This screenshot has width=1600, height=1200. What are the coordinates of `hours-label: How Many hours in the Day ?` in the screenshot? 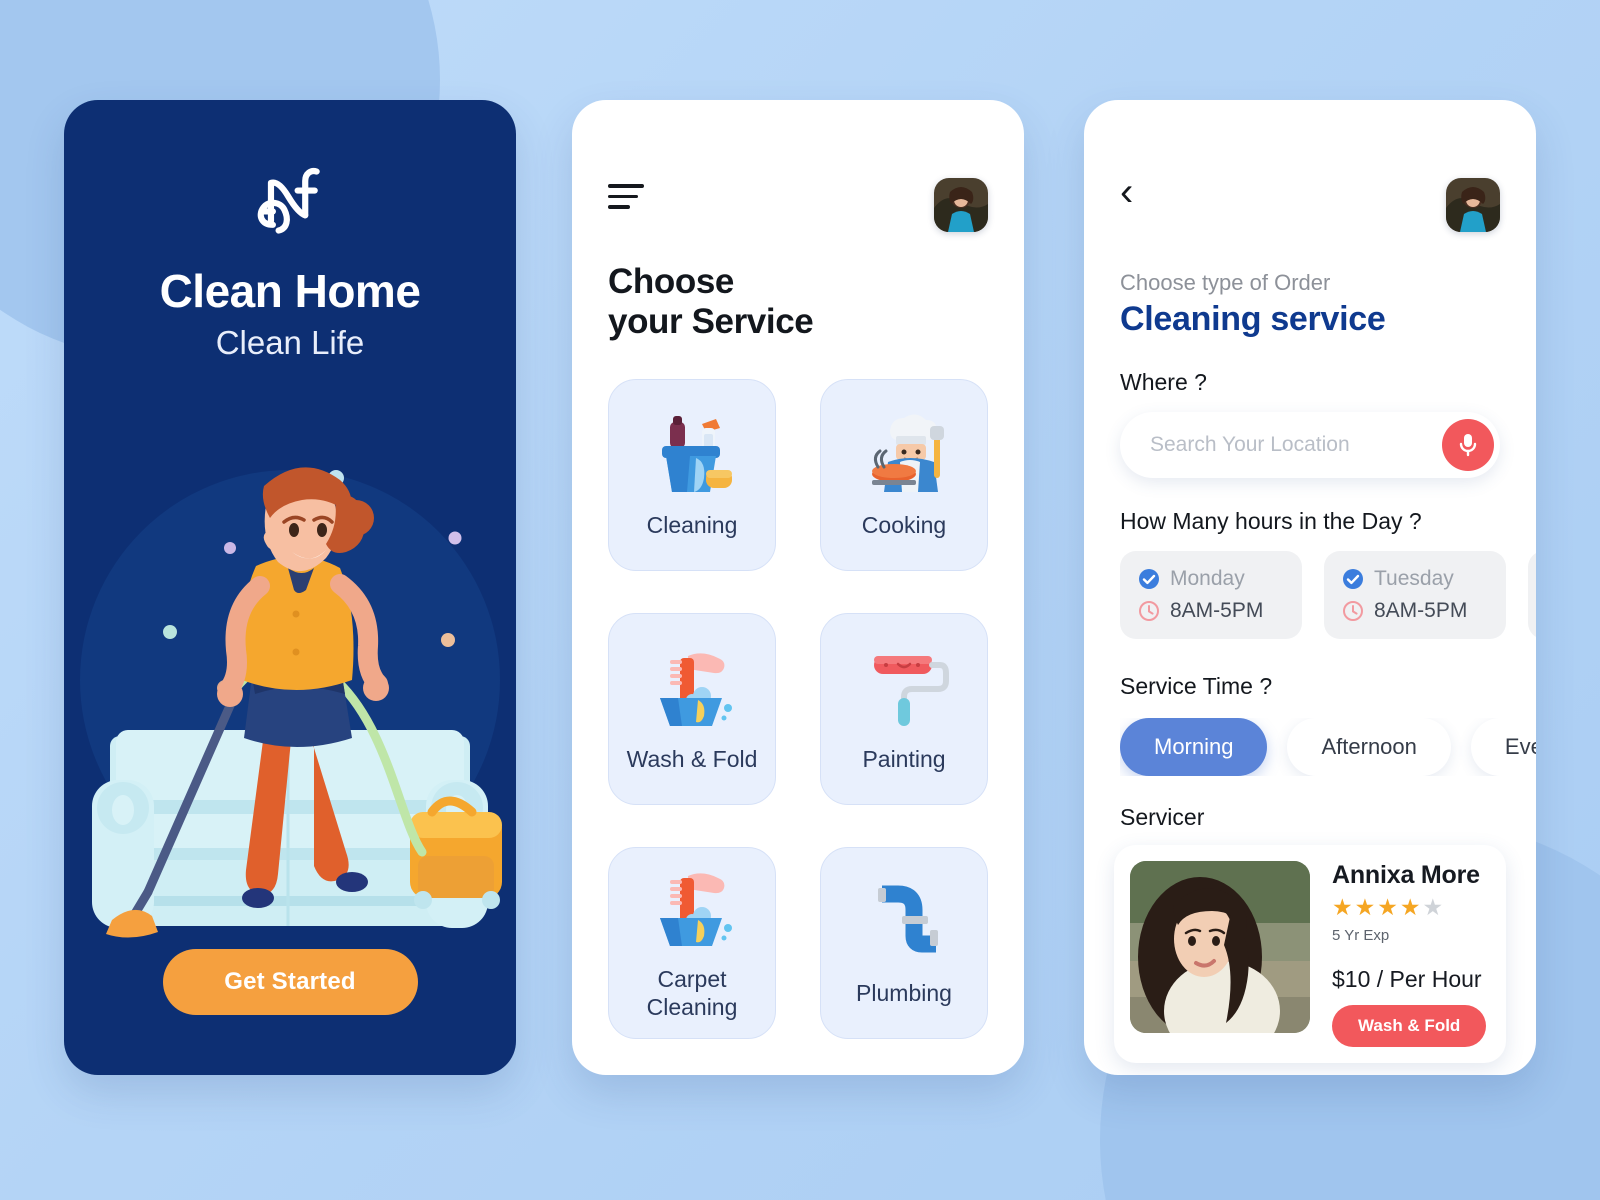 It's located at (1271, 521).